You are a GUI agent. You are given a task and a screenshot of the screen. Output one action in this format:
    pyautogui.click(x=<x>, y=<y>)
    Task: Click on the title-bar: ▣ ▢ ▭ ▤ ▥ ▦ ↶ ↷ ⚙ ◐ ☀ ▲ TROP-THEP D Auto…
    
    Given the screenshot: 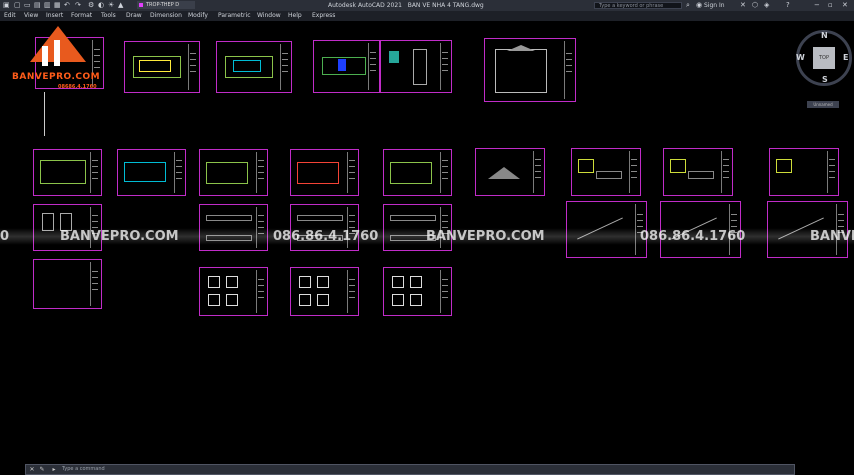 What is the action you would take?
    pyautogui.click(x=427, y=5)
    